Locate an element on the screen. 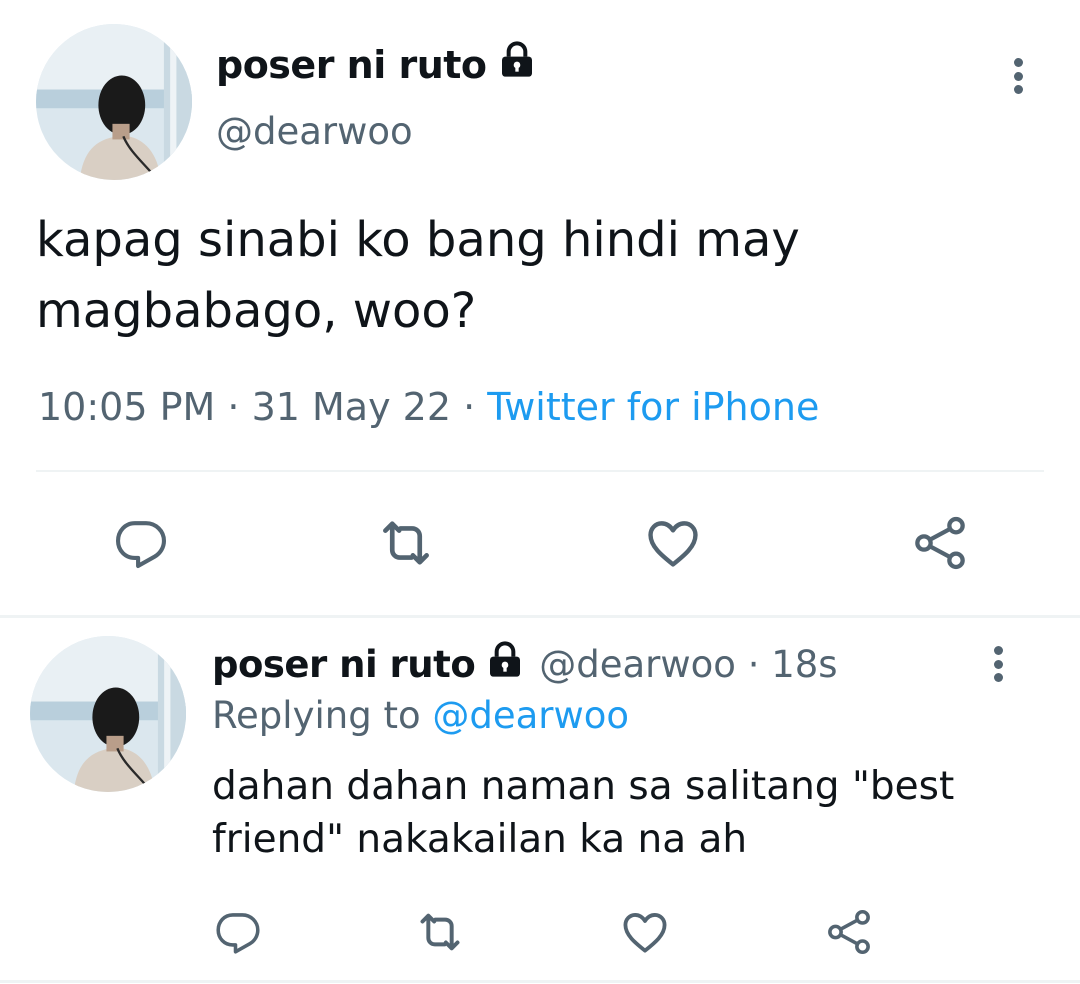  section-divider is located at coordinates (540, 616).